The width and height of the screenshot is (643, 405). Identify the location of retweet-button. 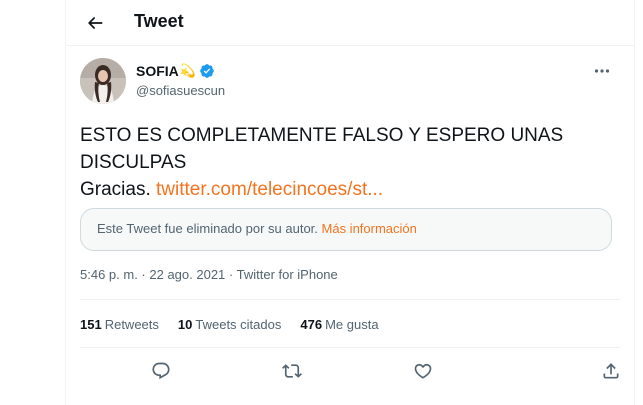
(292, 371).